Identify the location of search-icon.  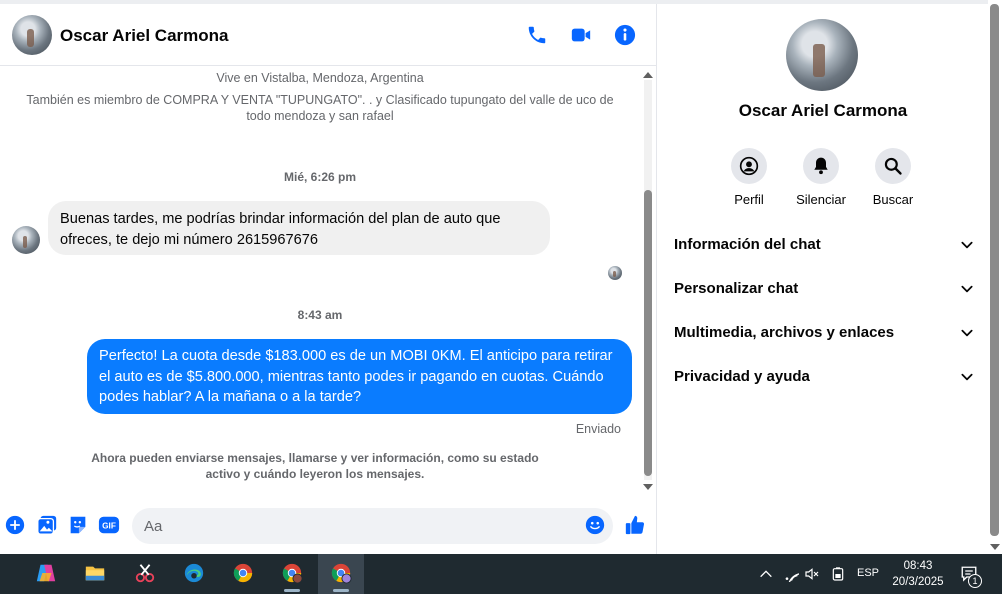
(893, 166).